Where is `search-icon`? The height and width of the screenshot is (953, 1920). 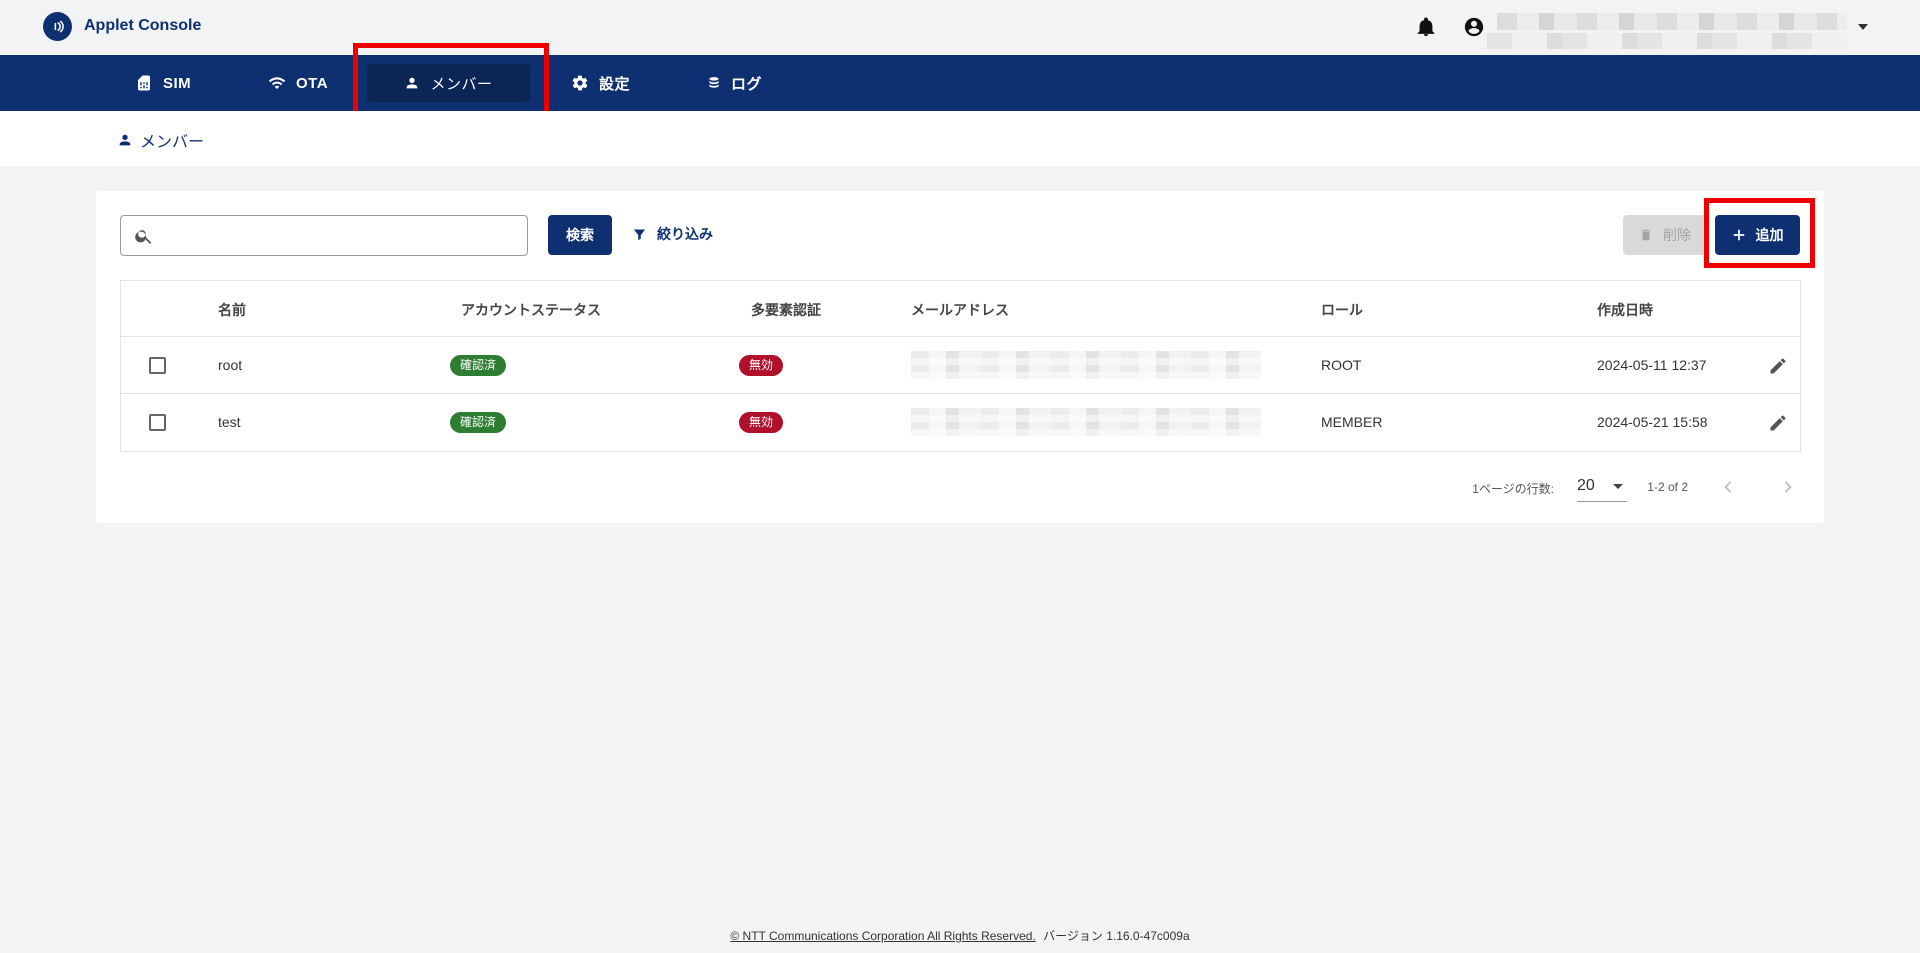 search-icon is located at coordinates (143, 237).